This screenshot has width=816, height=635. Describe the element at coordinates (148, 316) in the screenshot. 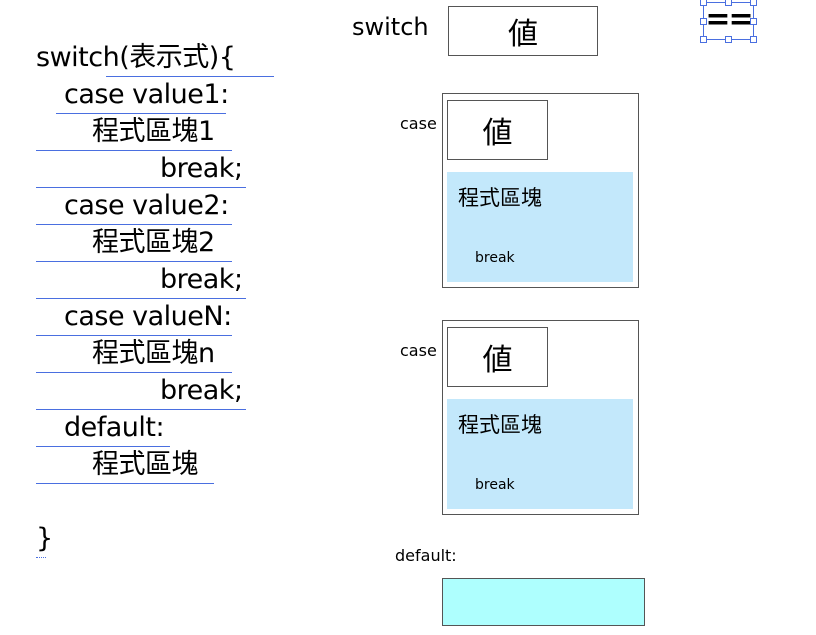

I see `code-text: case valueN:` at that location.